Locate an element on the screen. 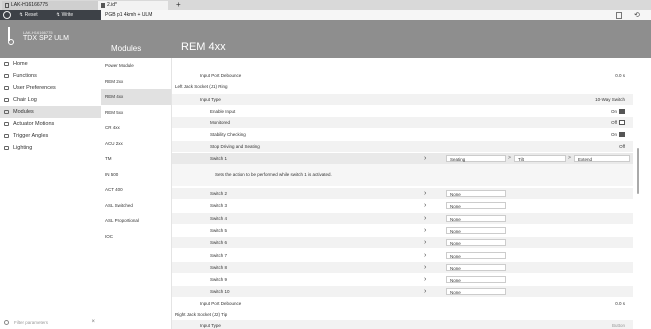 This screenshot has width=651, height=329. sidebar-item-lighting: Lighting is located at coordinates (50, 148).